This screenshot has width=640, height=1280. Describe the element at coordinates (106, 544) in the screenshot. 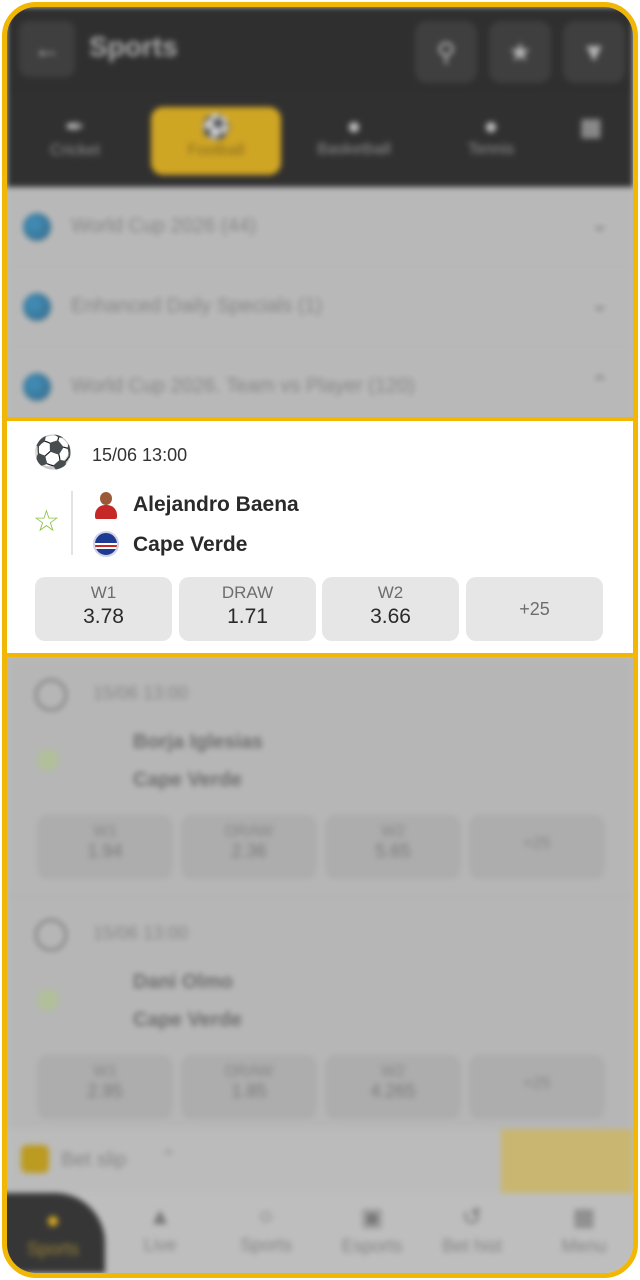

I see `cape-verde-flag-icon` at that location.